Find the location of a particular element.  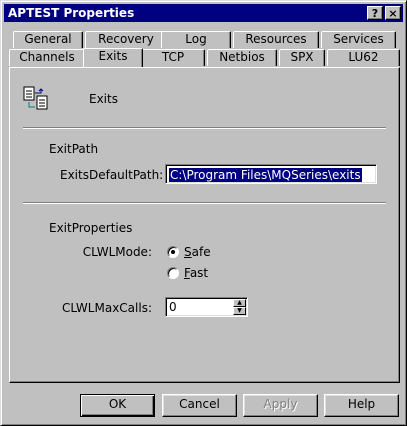

tab-resources: Resources is located at coordinates (276, 39).